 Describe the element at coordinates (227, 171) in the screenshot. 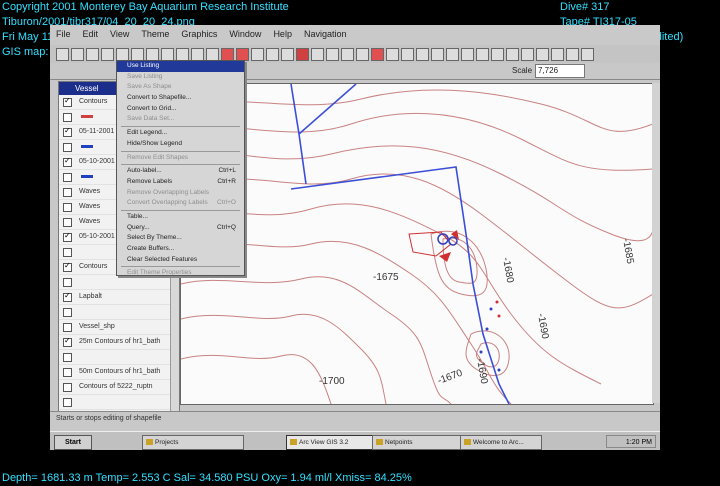

I see `menu-item-shortcut: Ctrl+L` at that location.